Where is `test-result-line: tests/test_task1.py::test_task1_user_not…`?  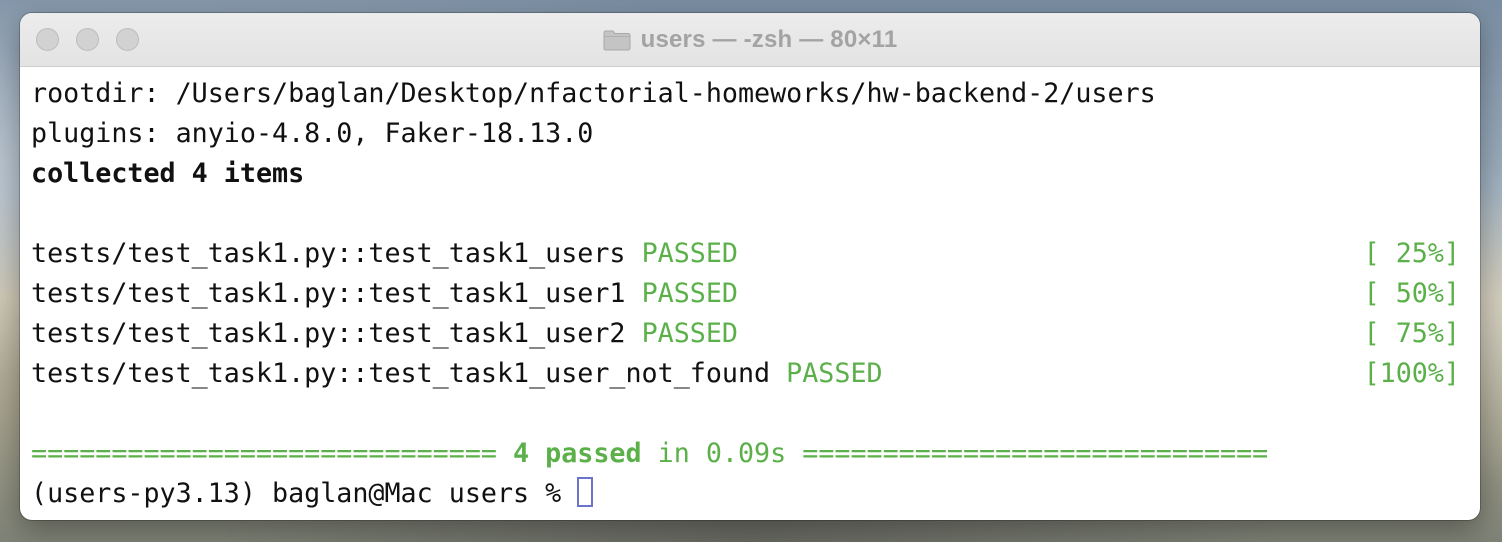
test-result-line: tests/test_task1.py::test_task1_user_not… is located at coordinates (755, 374).